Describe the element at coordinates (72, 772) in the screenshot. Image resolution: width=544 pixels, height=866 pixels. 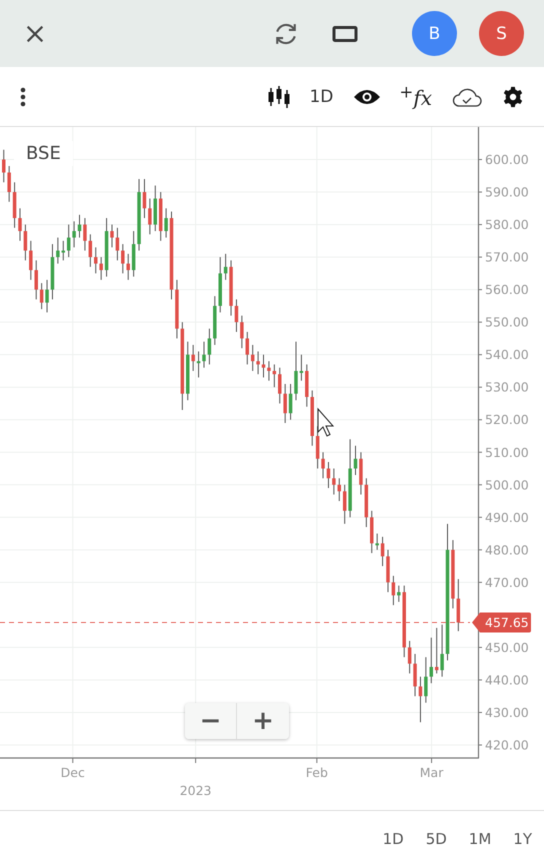
I see `time-label: Dec` at that location.